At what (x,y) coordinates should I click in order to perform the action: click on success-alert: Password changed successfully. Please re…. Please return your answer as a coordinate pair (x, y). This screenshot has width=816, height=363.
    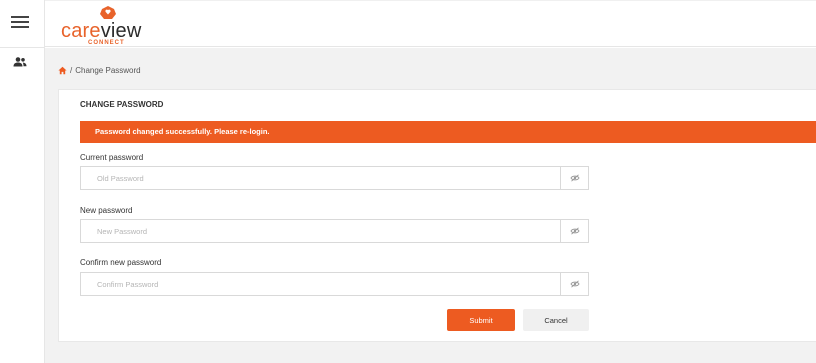
    Looking at the image, I should click on (448, 132).